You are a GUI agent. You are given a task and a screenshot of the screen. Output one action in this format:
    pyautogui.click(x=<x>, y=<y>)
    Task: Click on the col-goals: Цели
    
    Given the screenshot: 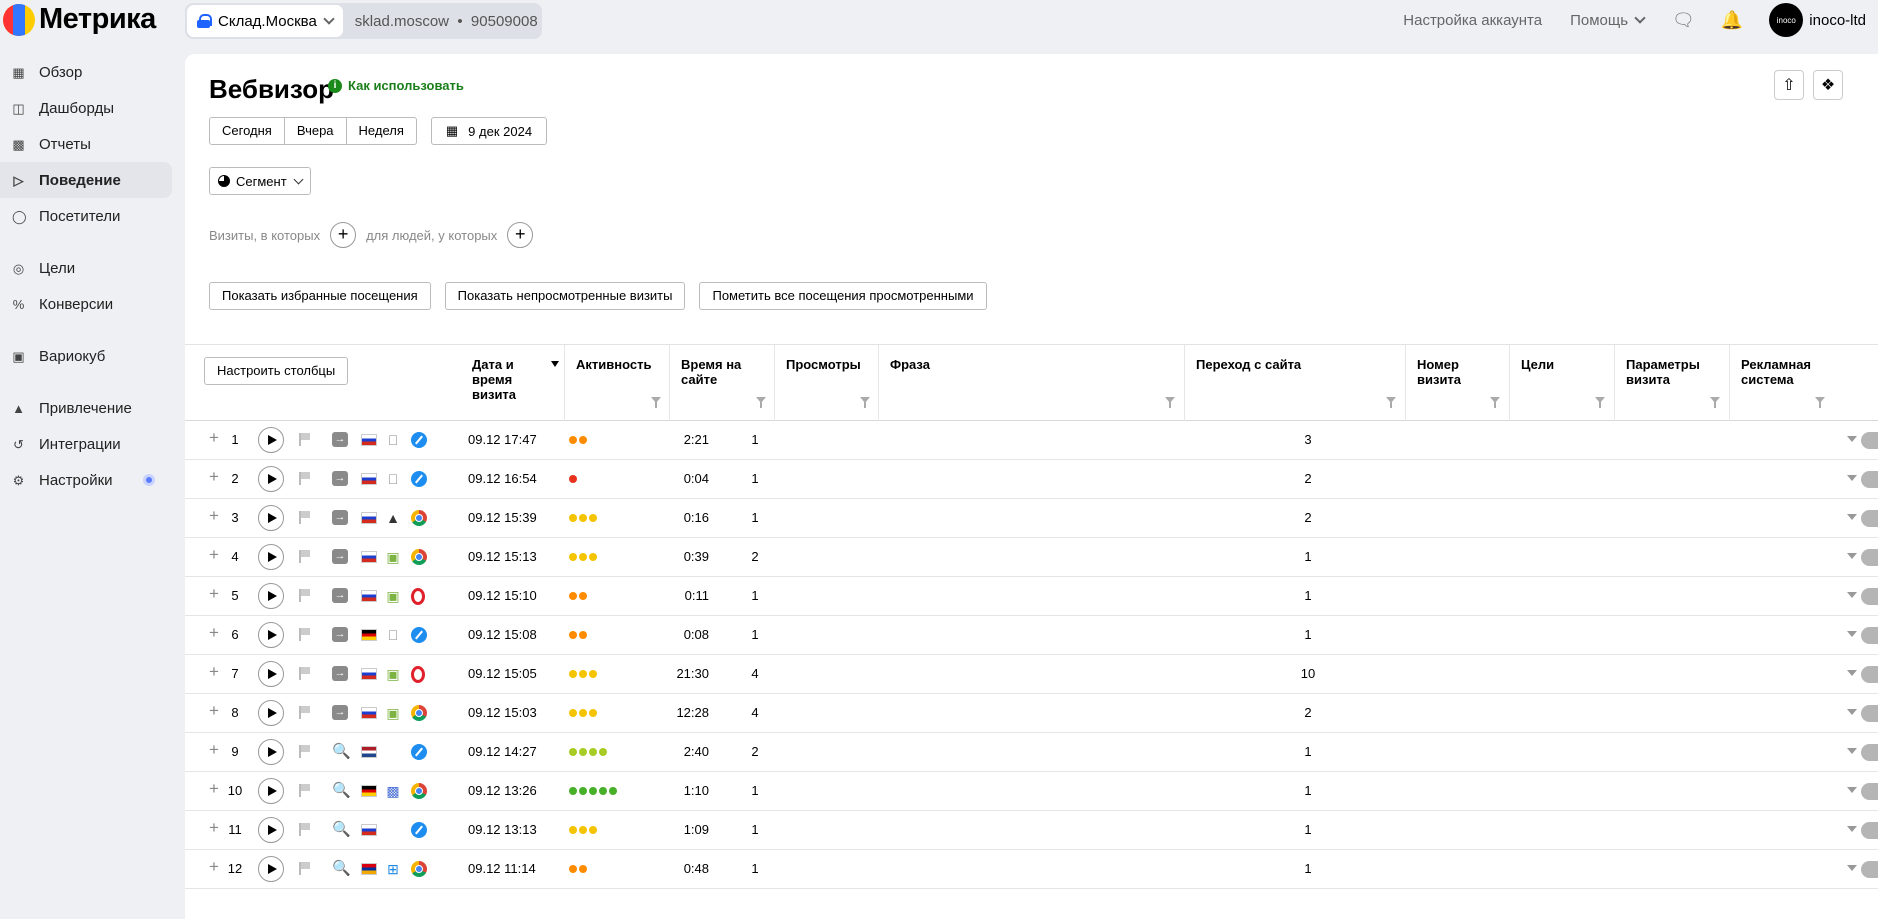 What is the action you would take?
    pyautogui.click(x=1537, y=364)
    